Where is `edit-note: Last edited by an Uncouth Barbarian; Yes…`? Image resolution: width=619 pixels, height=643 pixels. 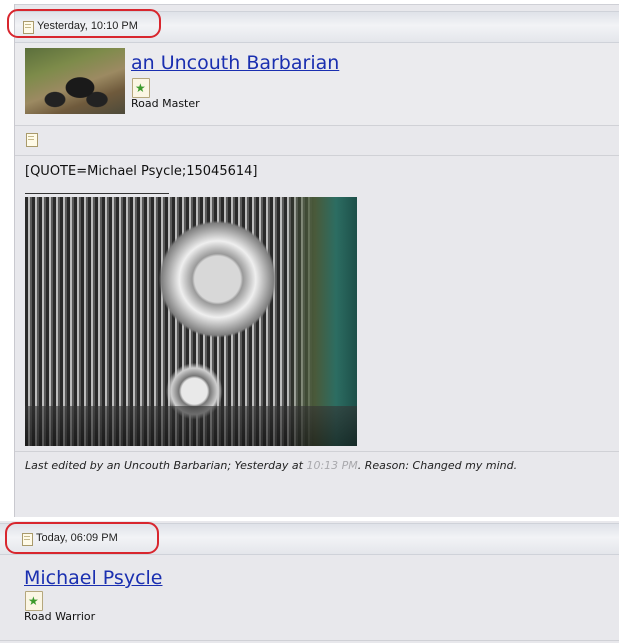 edit-note: Last edited by an Uncouth Barbarian; Yes… is located at coordinates (271, 465).